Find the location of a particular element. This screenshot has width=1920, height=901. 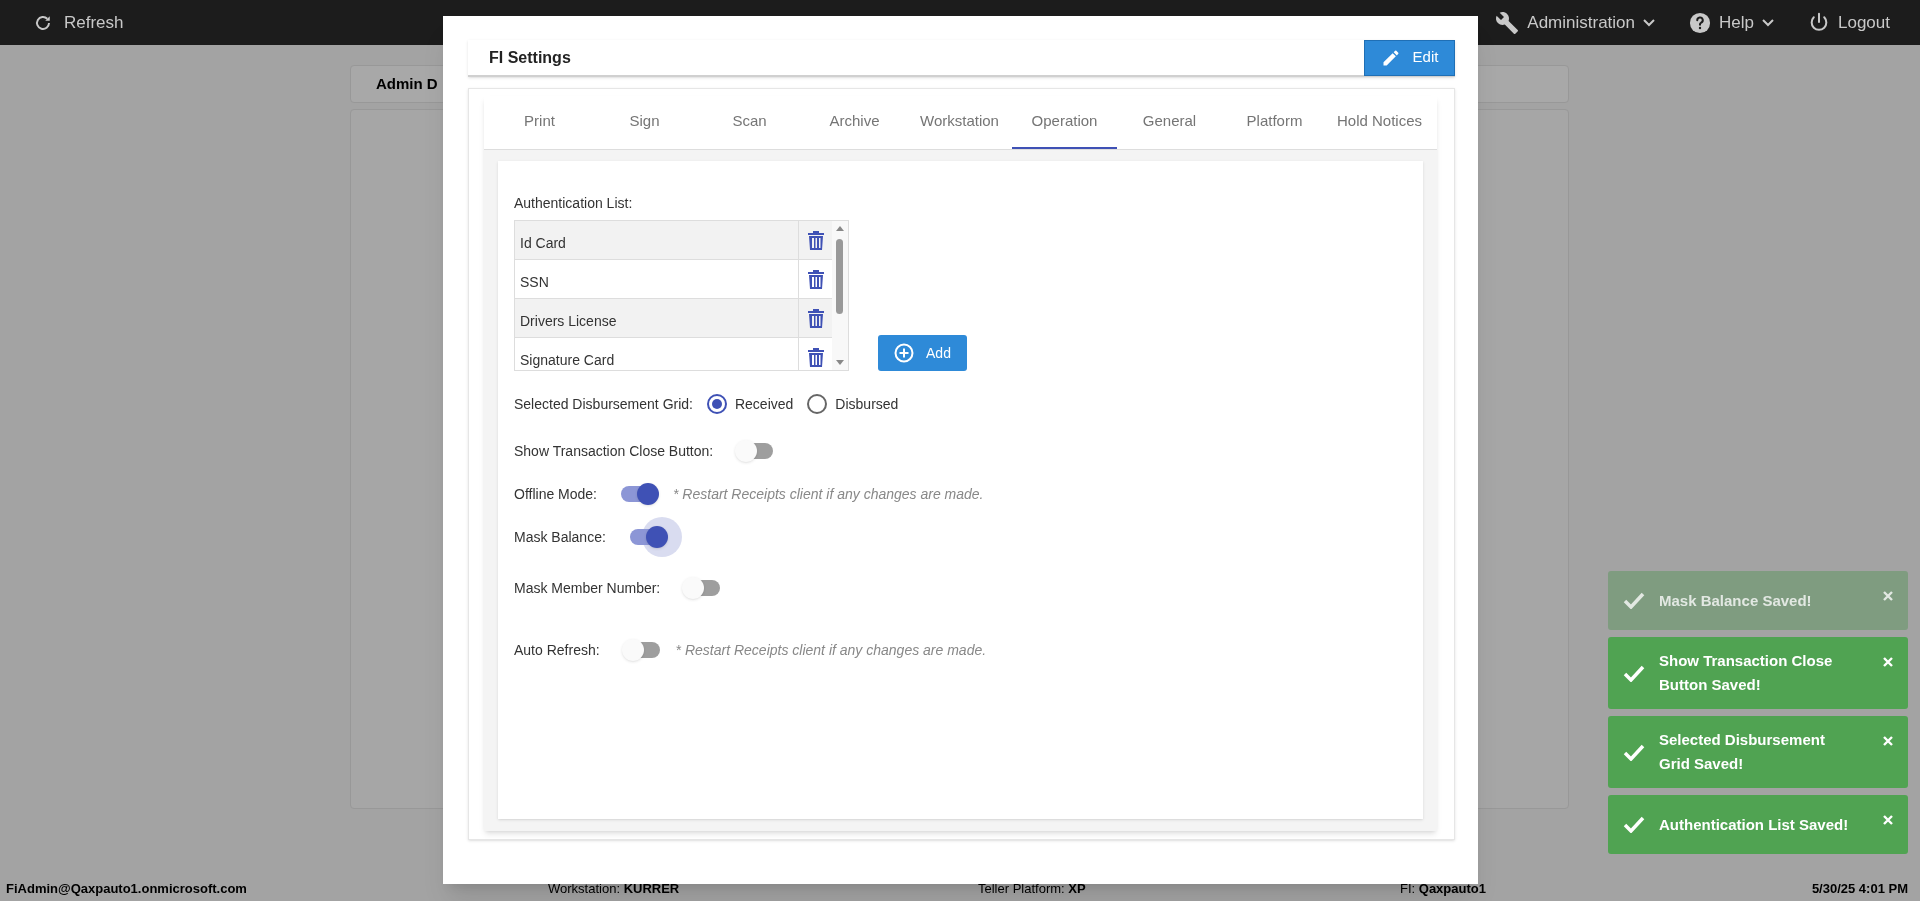

settings-tab: Operation is located at coordinates (1064, 122).